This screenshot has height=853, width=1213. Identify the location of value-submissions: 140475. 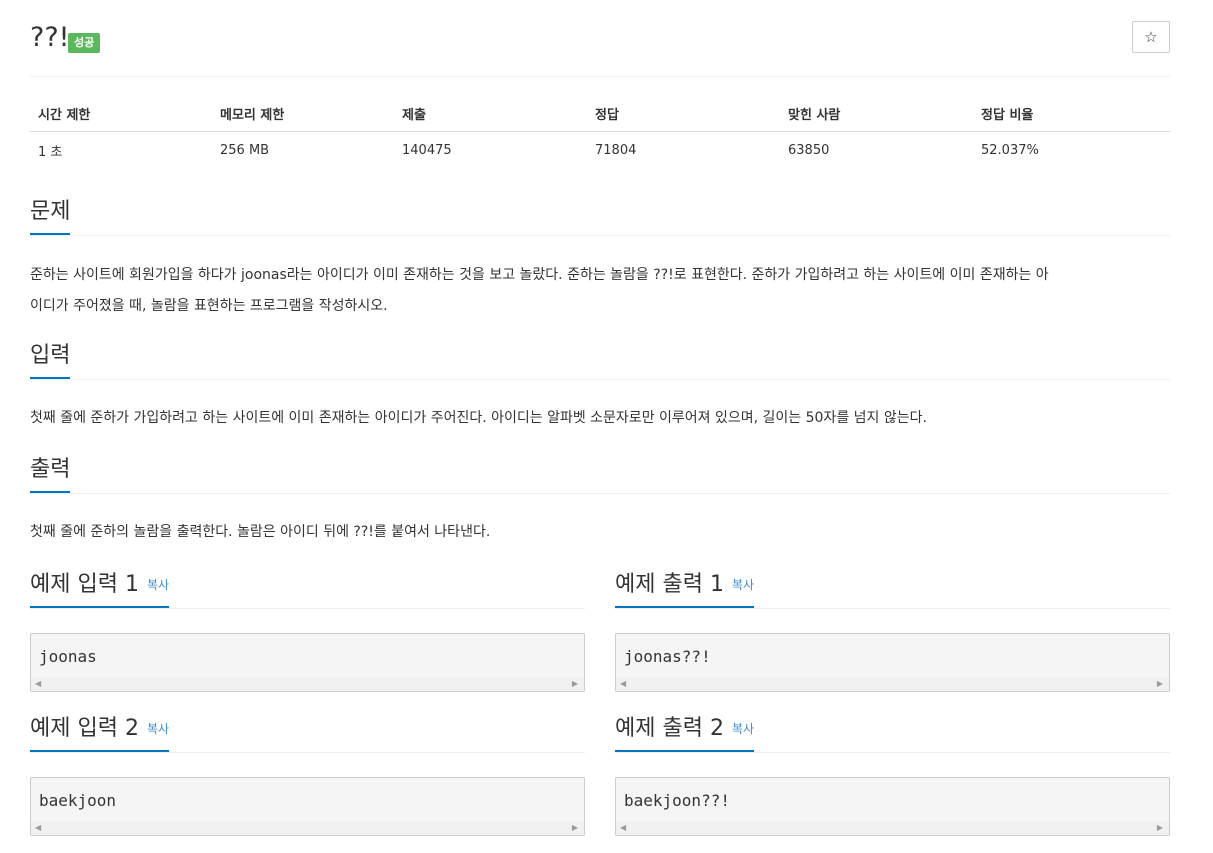
(427, 150).